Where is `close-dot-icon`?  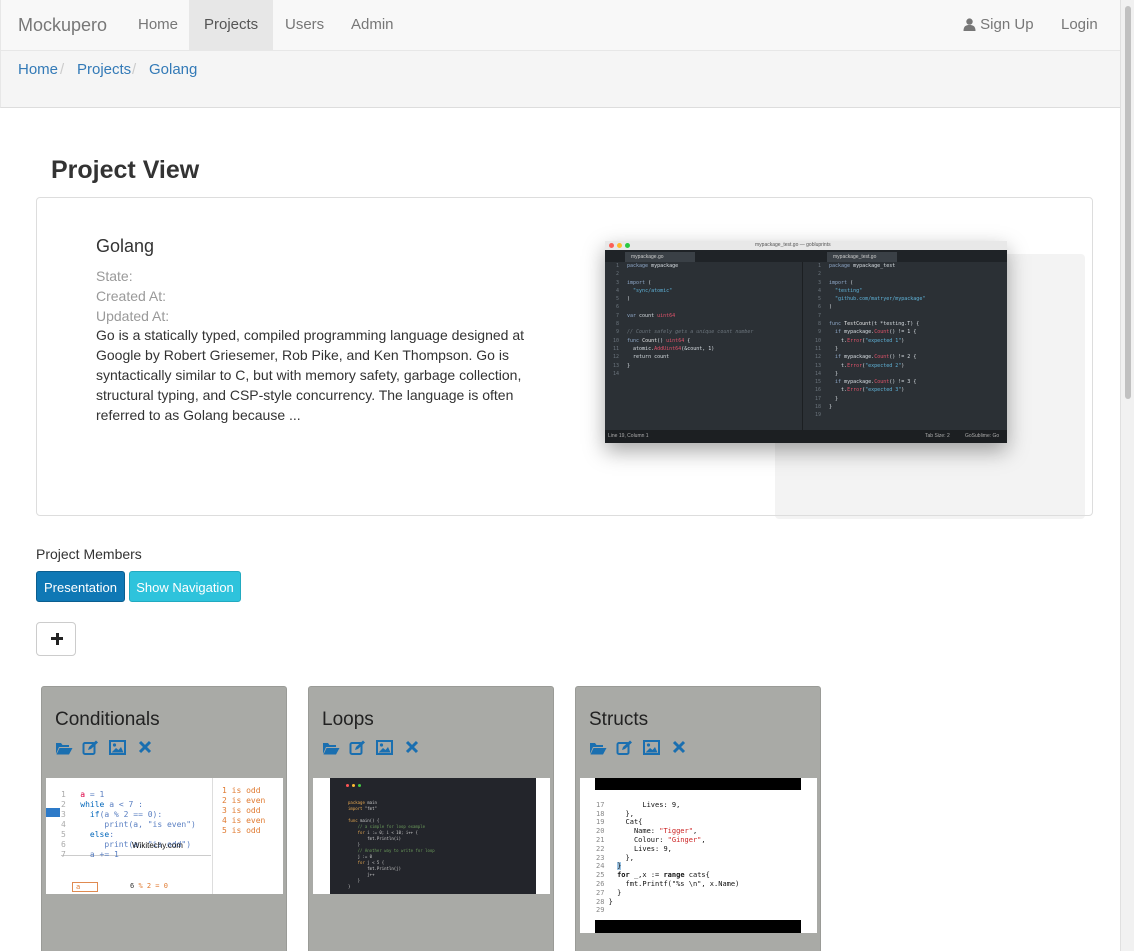 close-dot-icon is located at coordinates (611, 245).